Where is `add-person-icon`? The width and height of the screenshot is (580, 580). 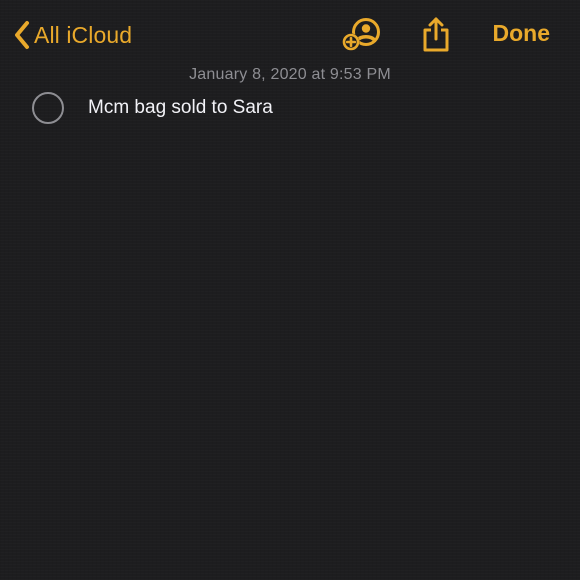
add-person-icon is located at coordinates (361, 35).